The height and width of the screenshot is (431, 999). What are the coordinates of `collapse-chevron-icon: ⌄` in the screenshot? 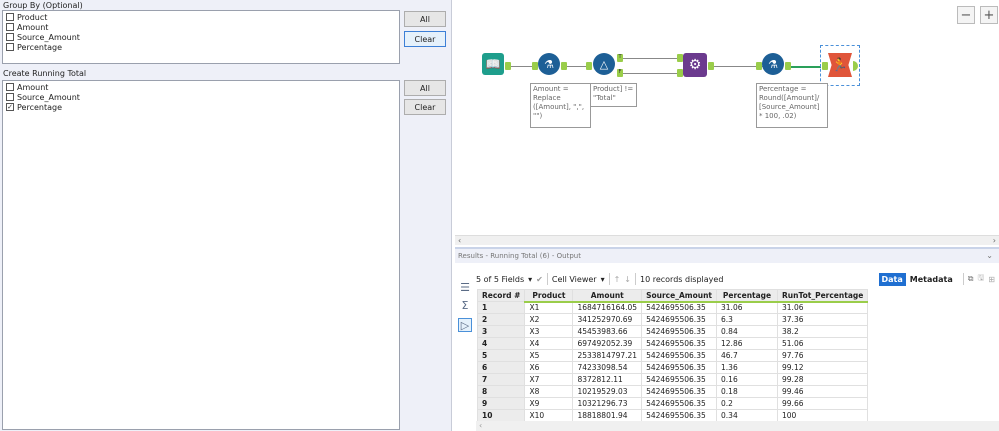 It's located at (989, 255).